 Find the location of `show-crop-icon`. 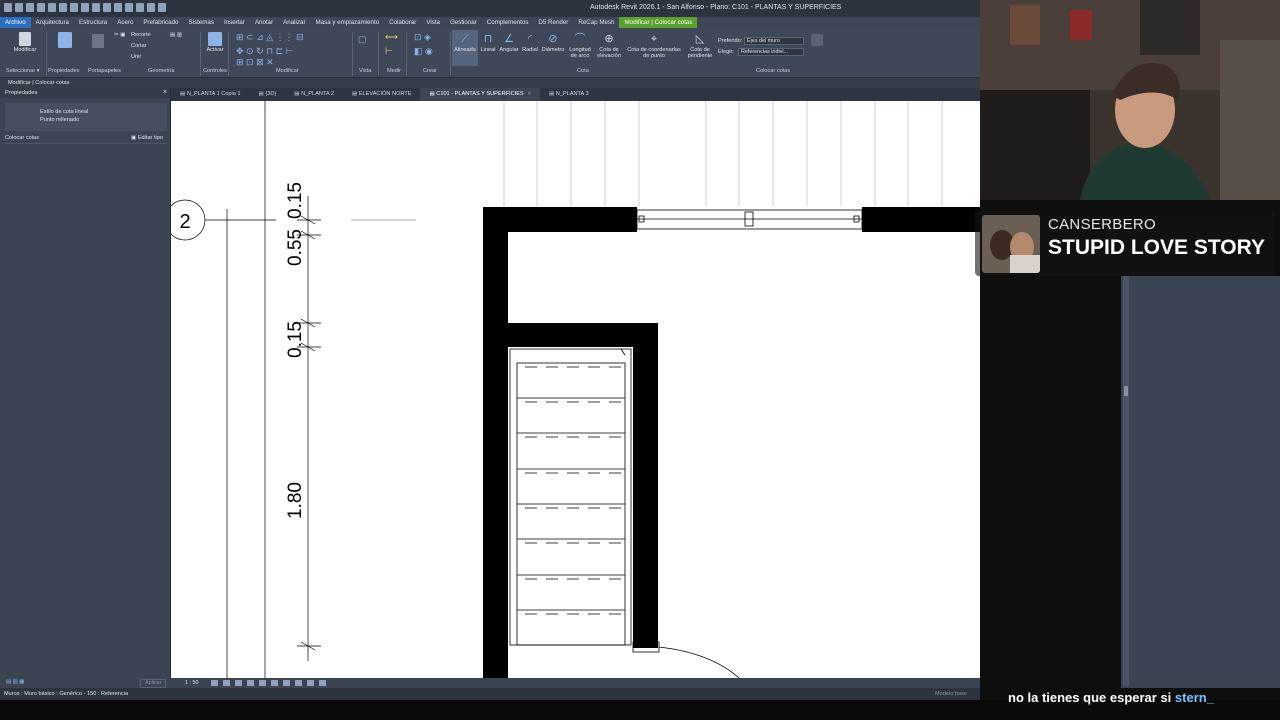

show-crop-icon is located at coordinates (274, 683).